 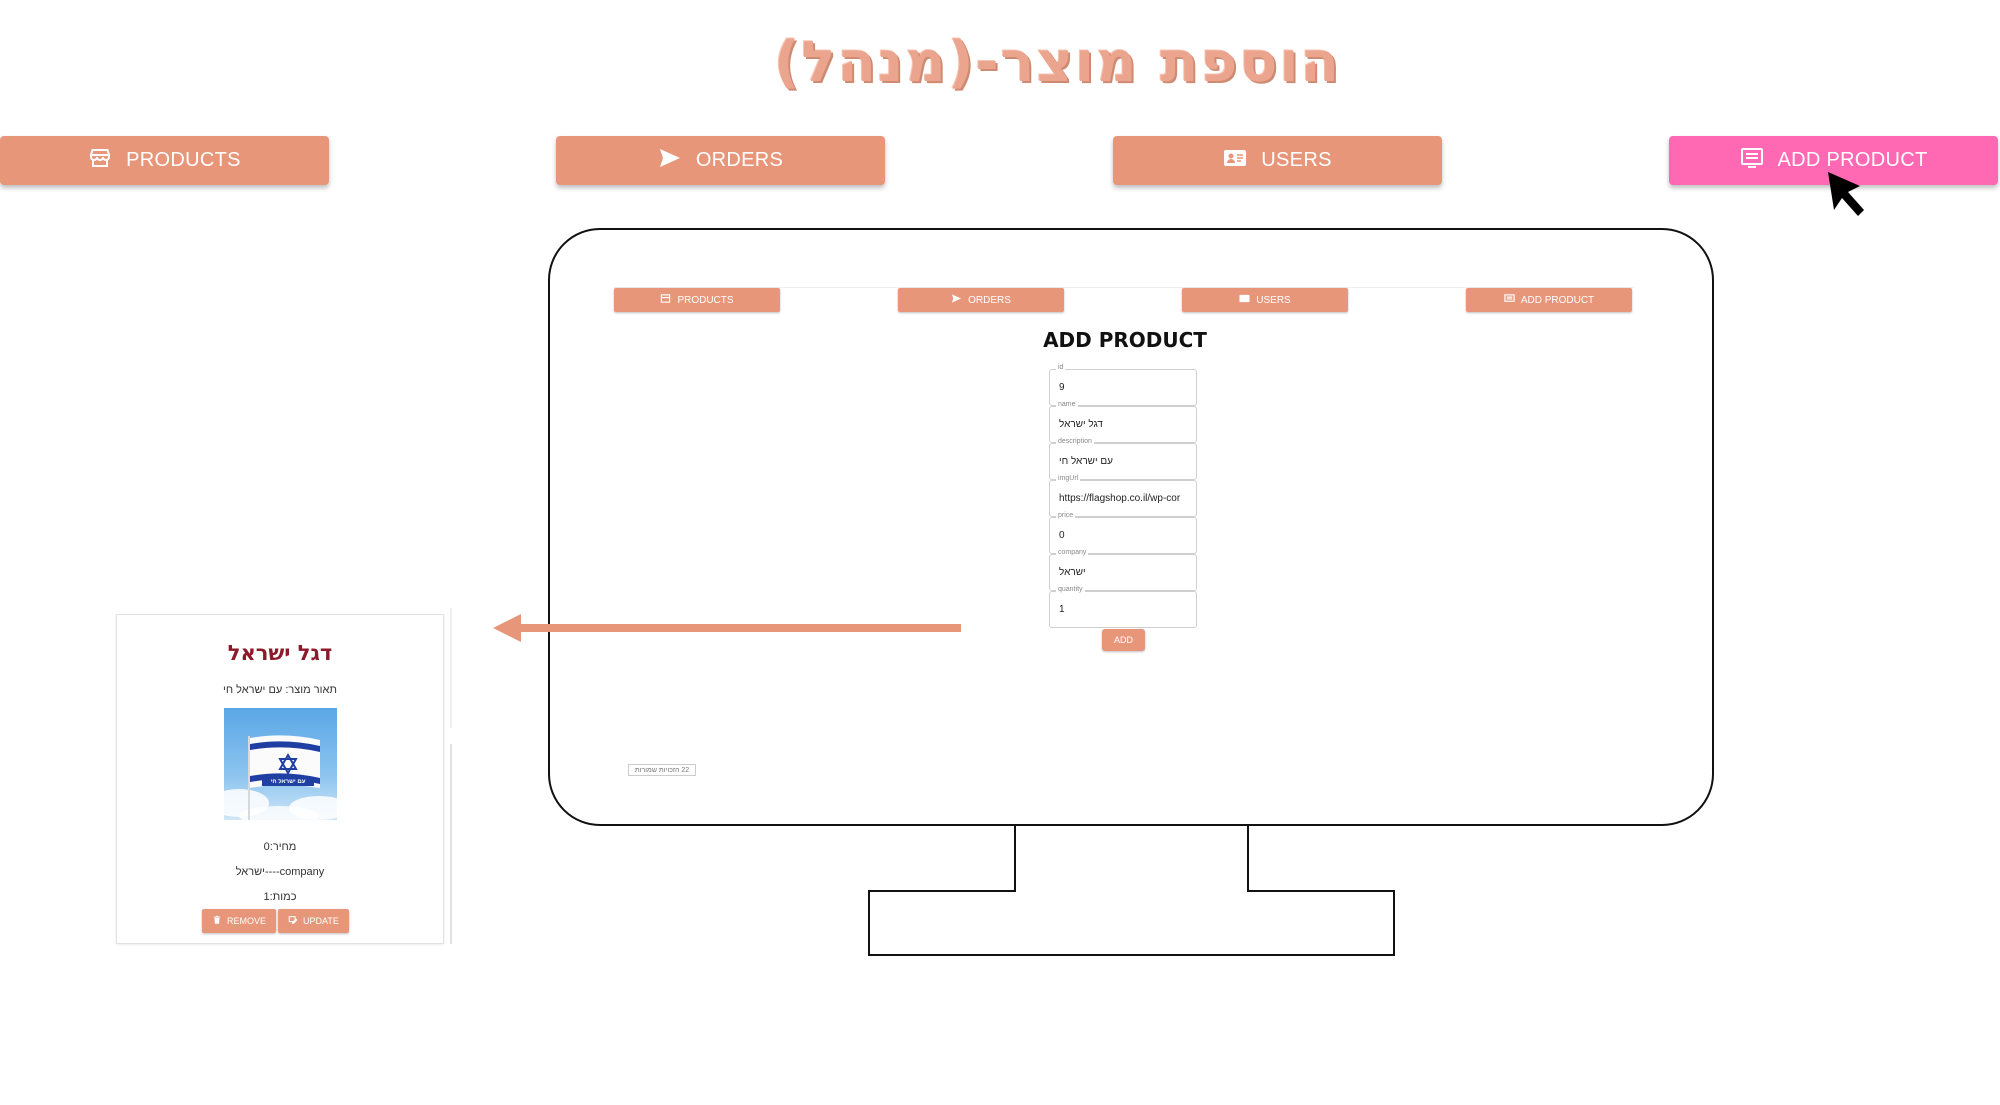 What do you see at coordinates (1067, 404) in the screenshot?
I see `name-field-label: name` at bounding box center [1067, 404].